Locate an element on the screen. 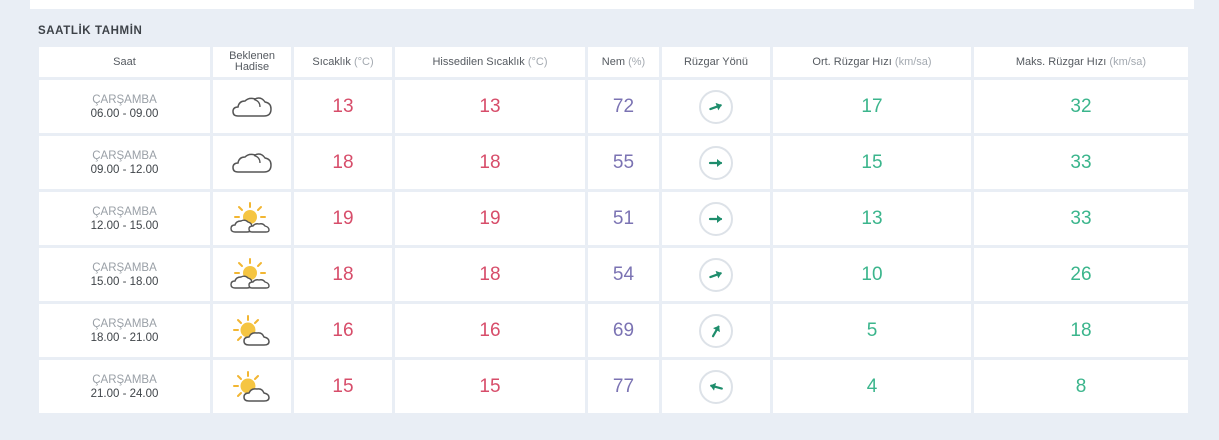  temperature-cell: 13 is located at coordinates (343, 106).